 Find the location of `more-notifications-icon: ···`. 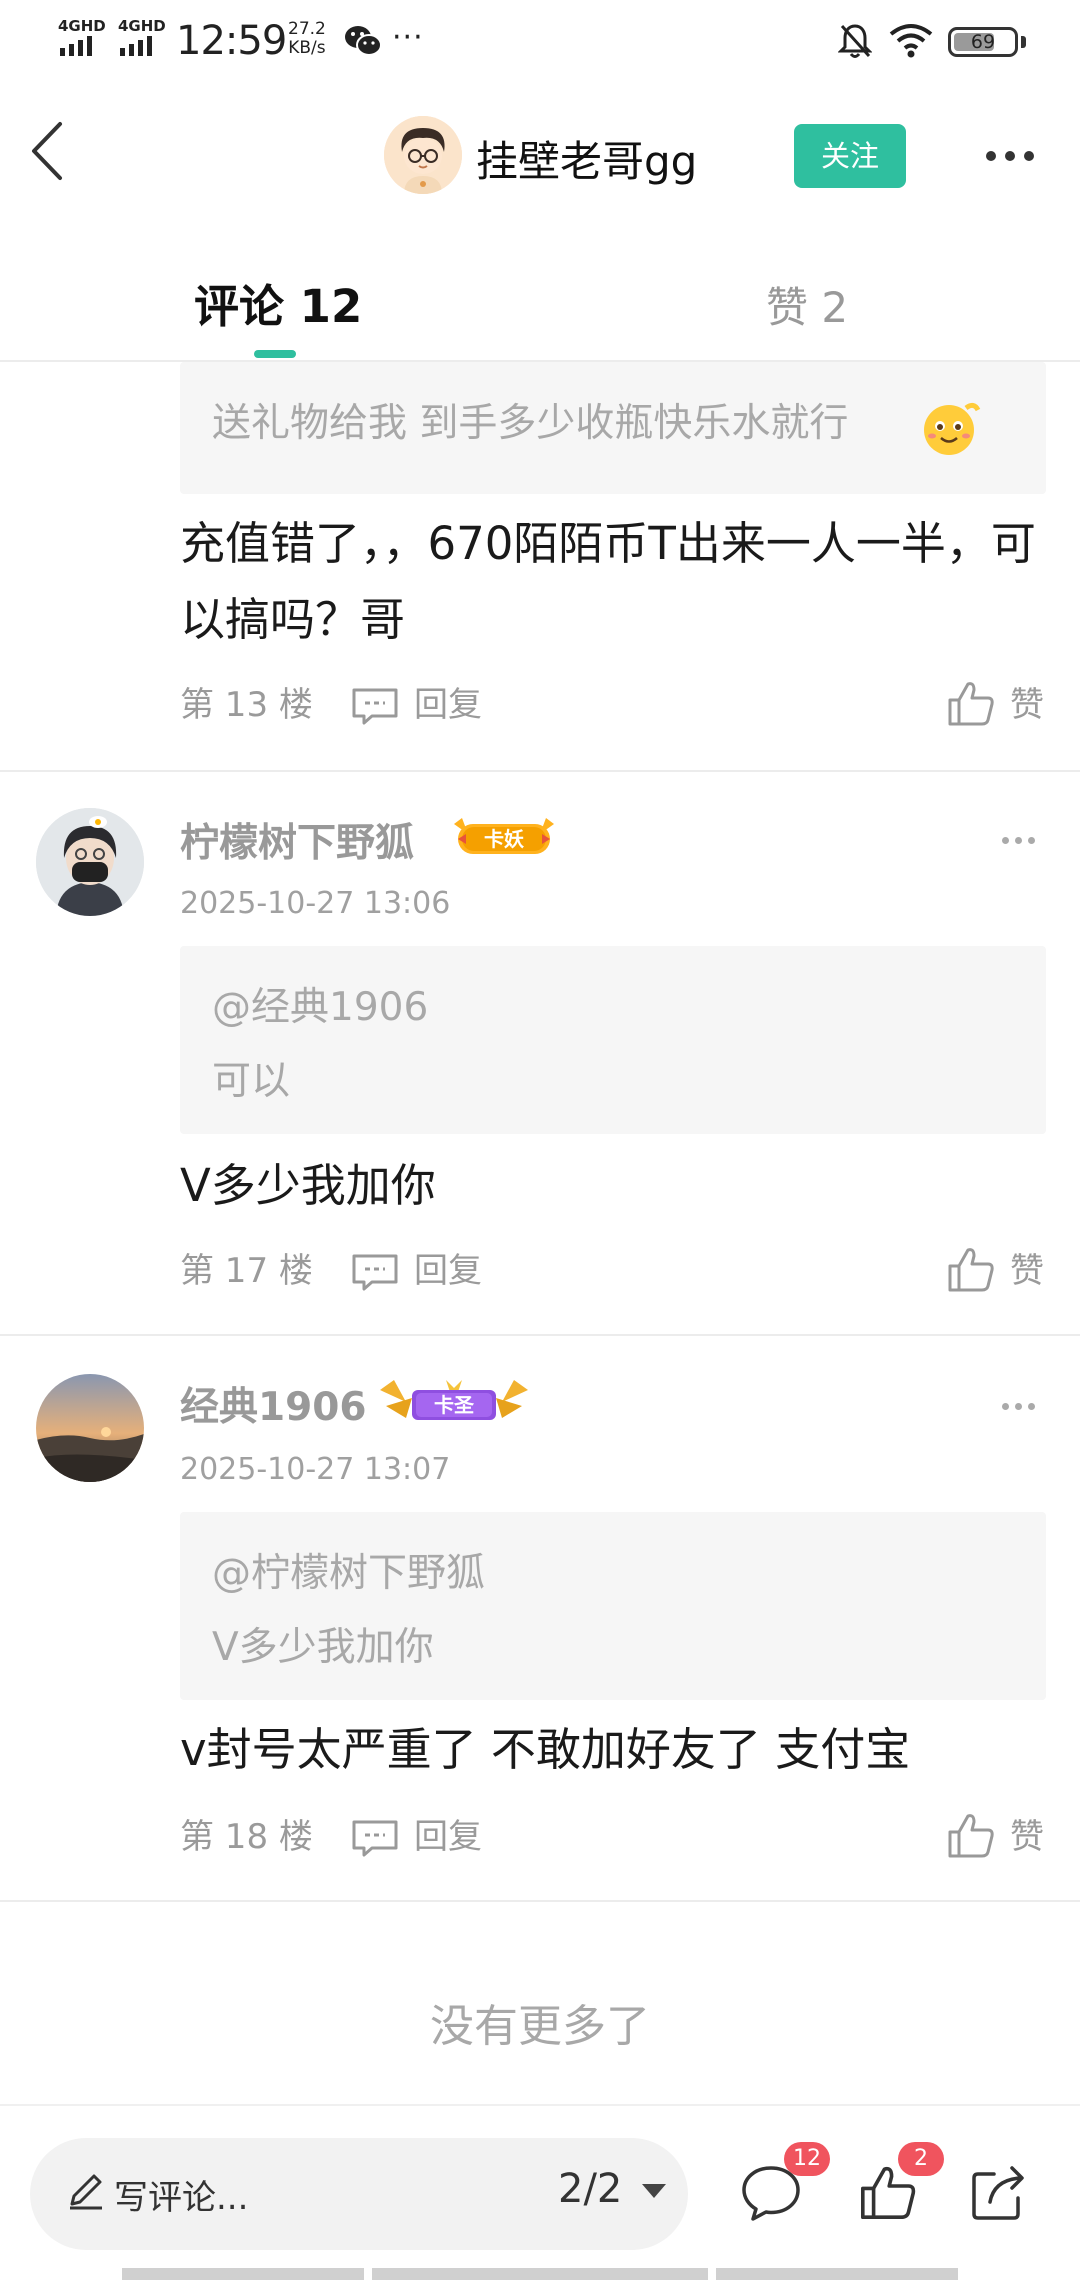

more-notifications-icon: ··· is located at coordinates (408, 37).